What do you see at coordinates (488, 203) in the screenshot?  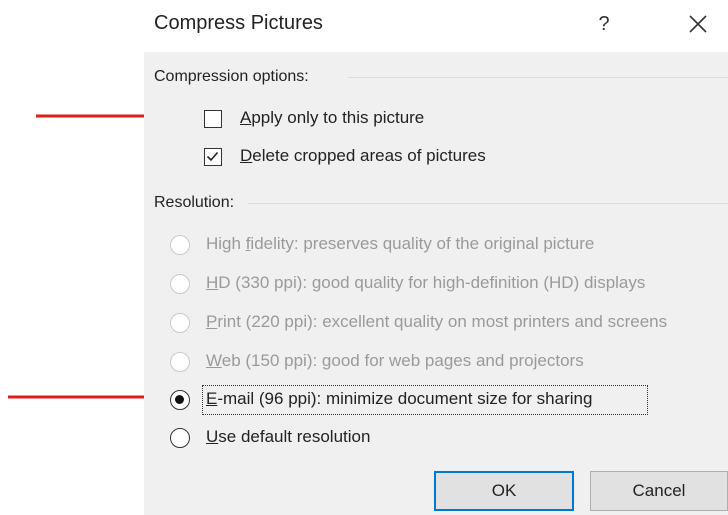 I see `resolution-group-divider` at bounding box center [488, 203].